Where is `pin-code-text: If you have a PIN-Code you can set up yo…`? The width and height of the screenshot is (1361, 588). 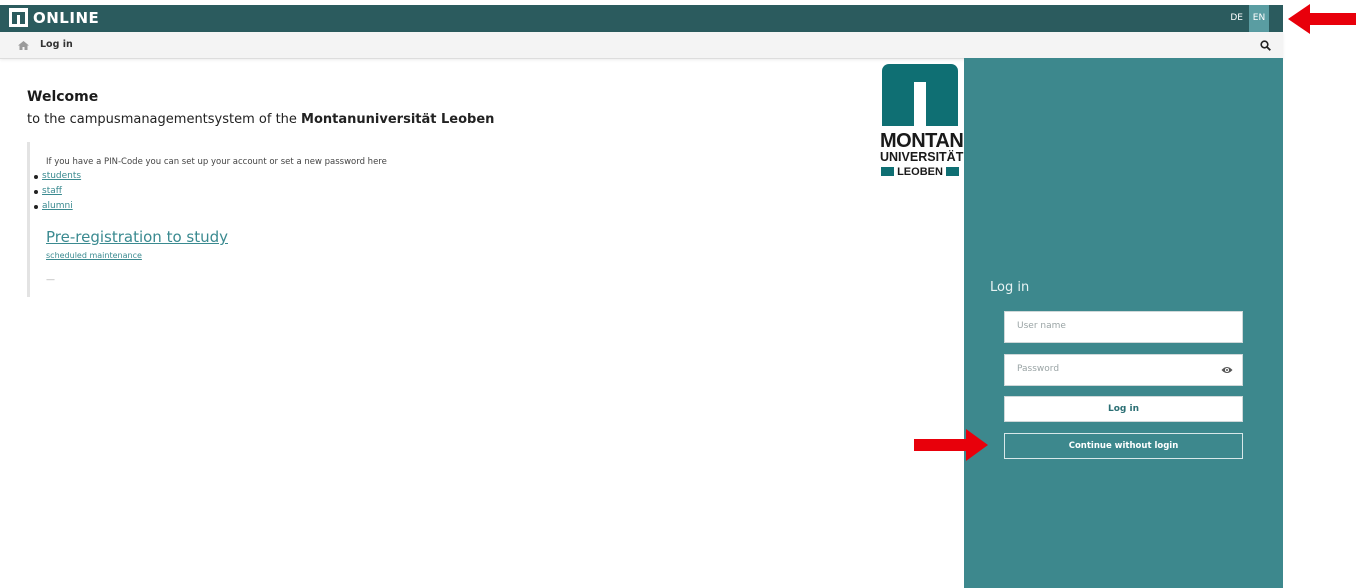 pin-code-text: If you have a PIN-Code you can set up yo… is located at coordinates (216, 162).